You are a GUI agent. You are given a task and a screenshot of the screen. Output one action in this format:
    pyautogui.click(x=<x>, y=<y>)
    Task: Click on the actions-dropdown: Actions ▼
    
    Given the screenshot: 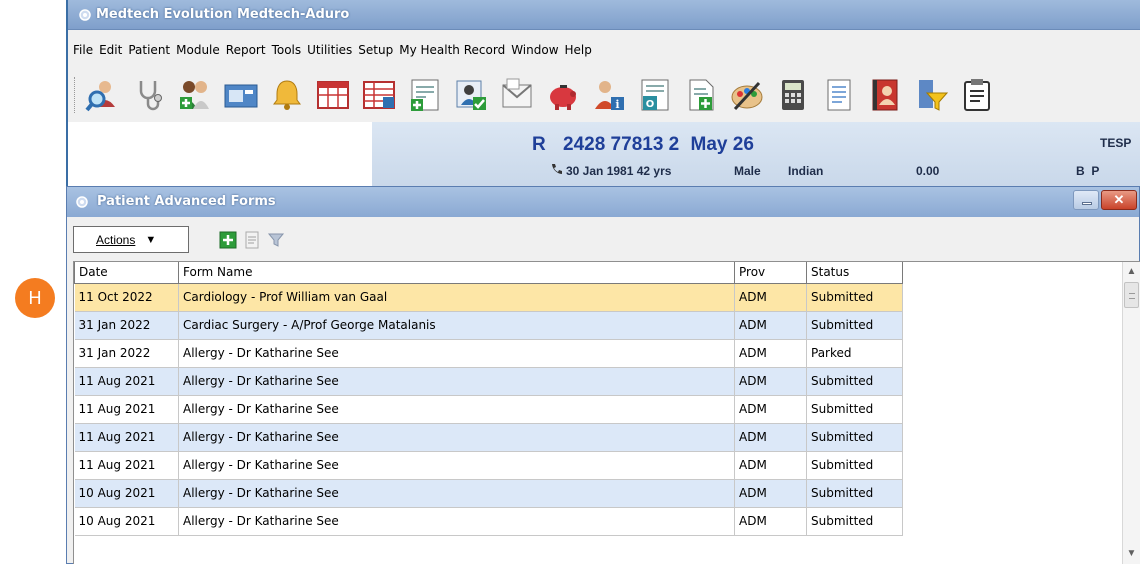 What is the action you would take?
    pyautogui.click(x=131, y=239)
    